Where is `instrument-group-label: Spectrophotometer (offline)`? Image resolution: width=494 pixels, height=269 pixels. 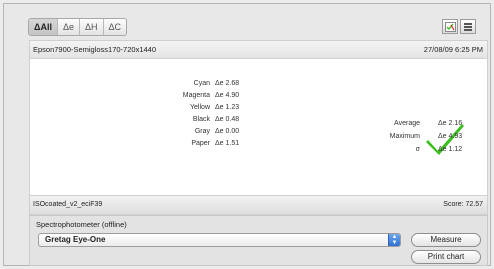 instrument-group-label: Spectrophotometer (offline) is located at coordinates (81, 224).